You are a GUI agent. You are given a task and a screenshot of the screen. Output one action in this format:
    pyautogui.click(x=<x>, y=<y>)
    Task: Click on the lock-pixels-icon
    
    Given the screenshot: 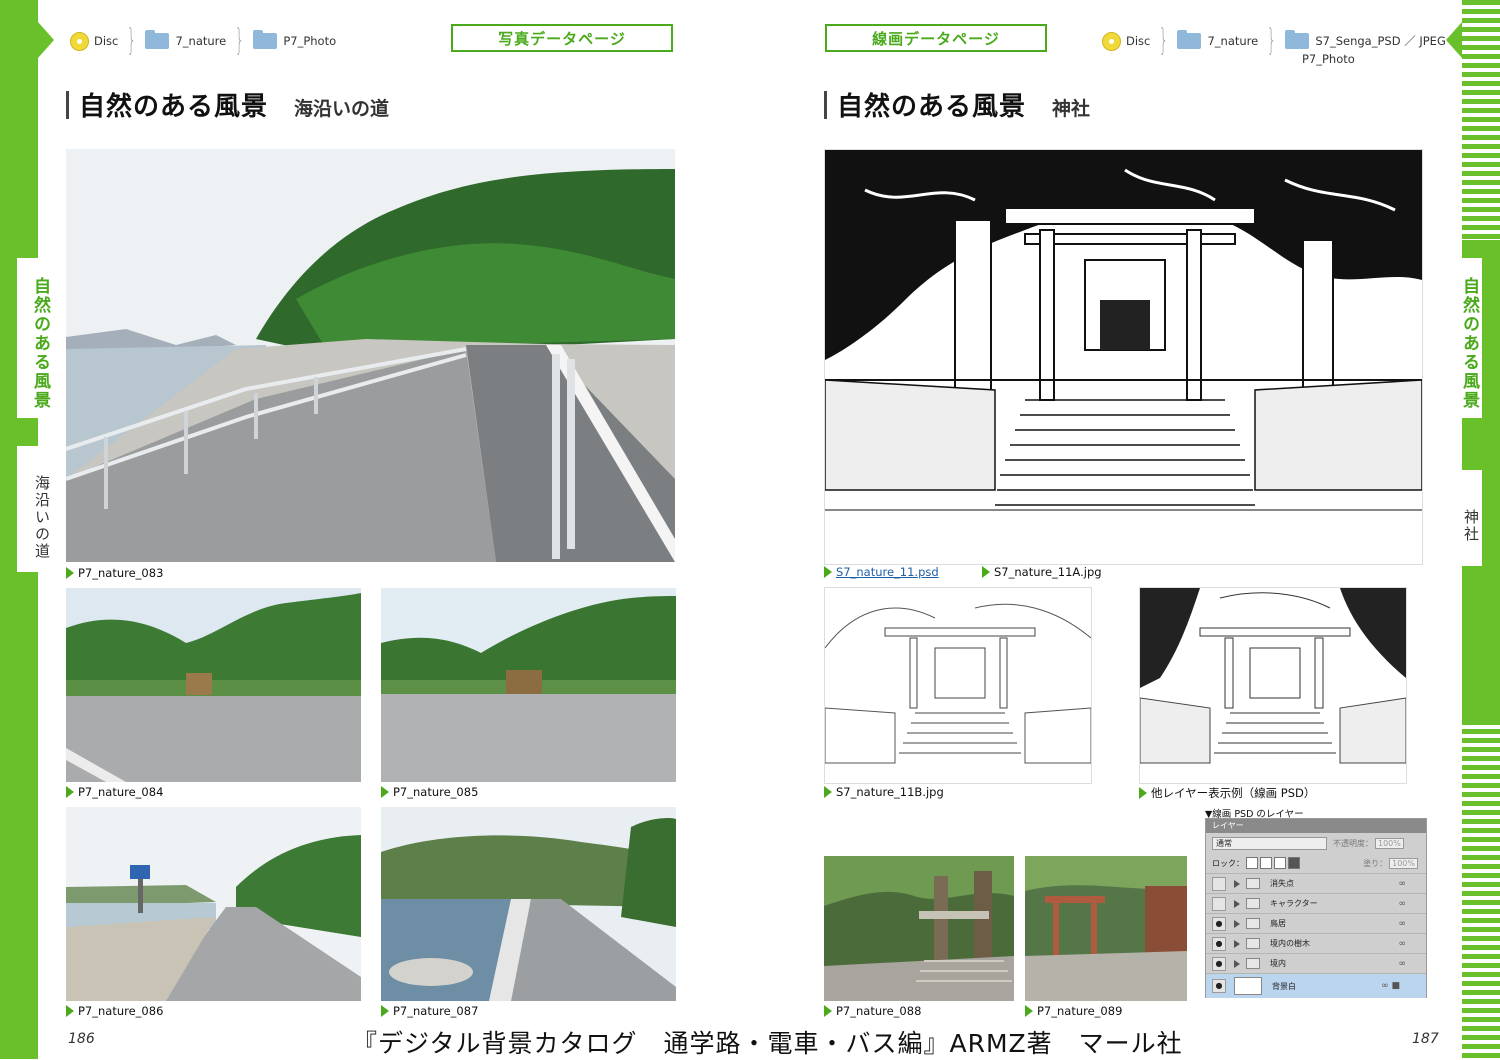 What is the action you would take?
    pyautogui.click(x=1266, y=863)
    